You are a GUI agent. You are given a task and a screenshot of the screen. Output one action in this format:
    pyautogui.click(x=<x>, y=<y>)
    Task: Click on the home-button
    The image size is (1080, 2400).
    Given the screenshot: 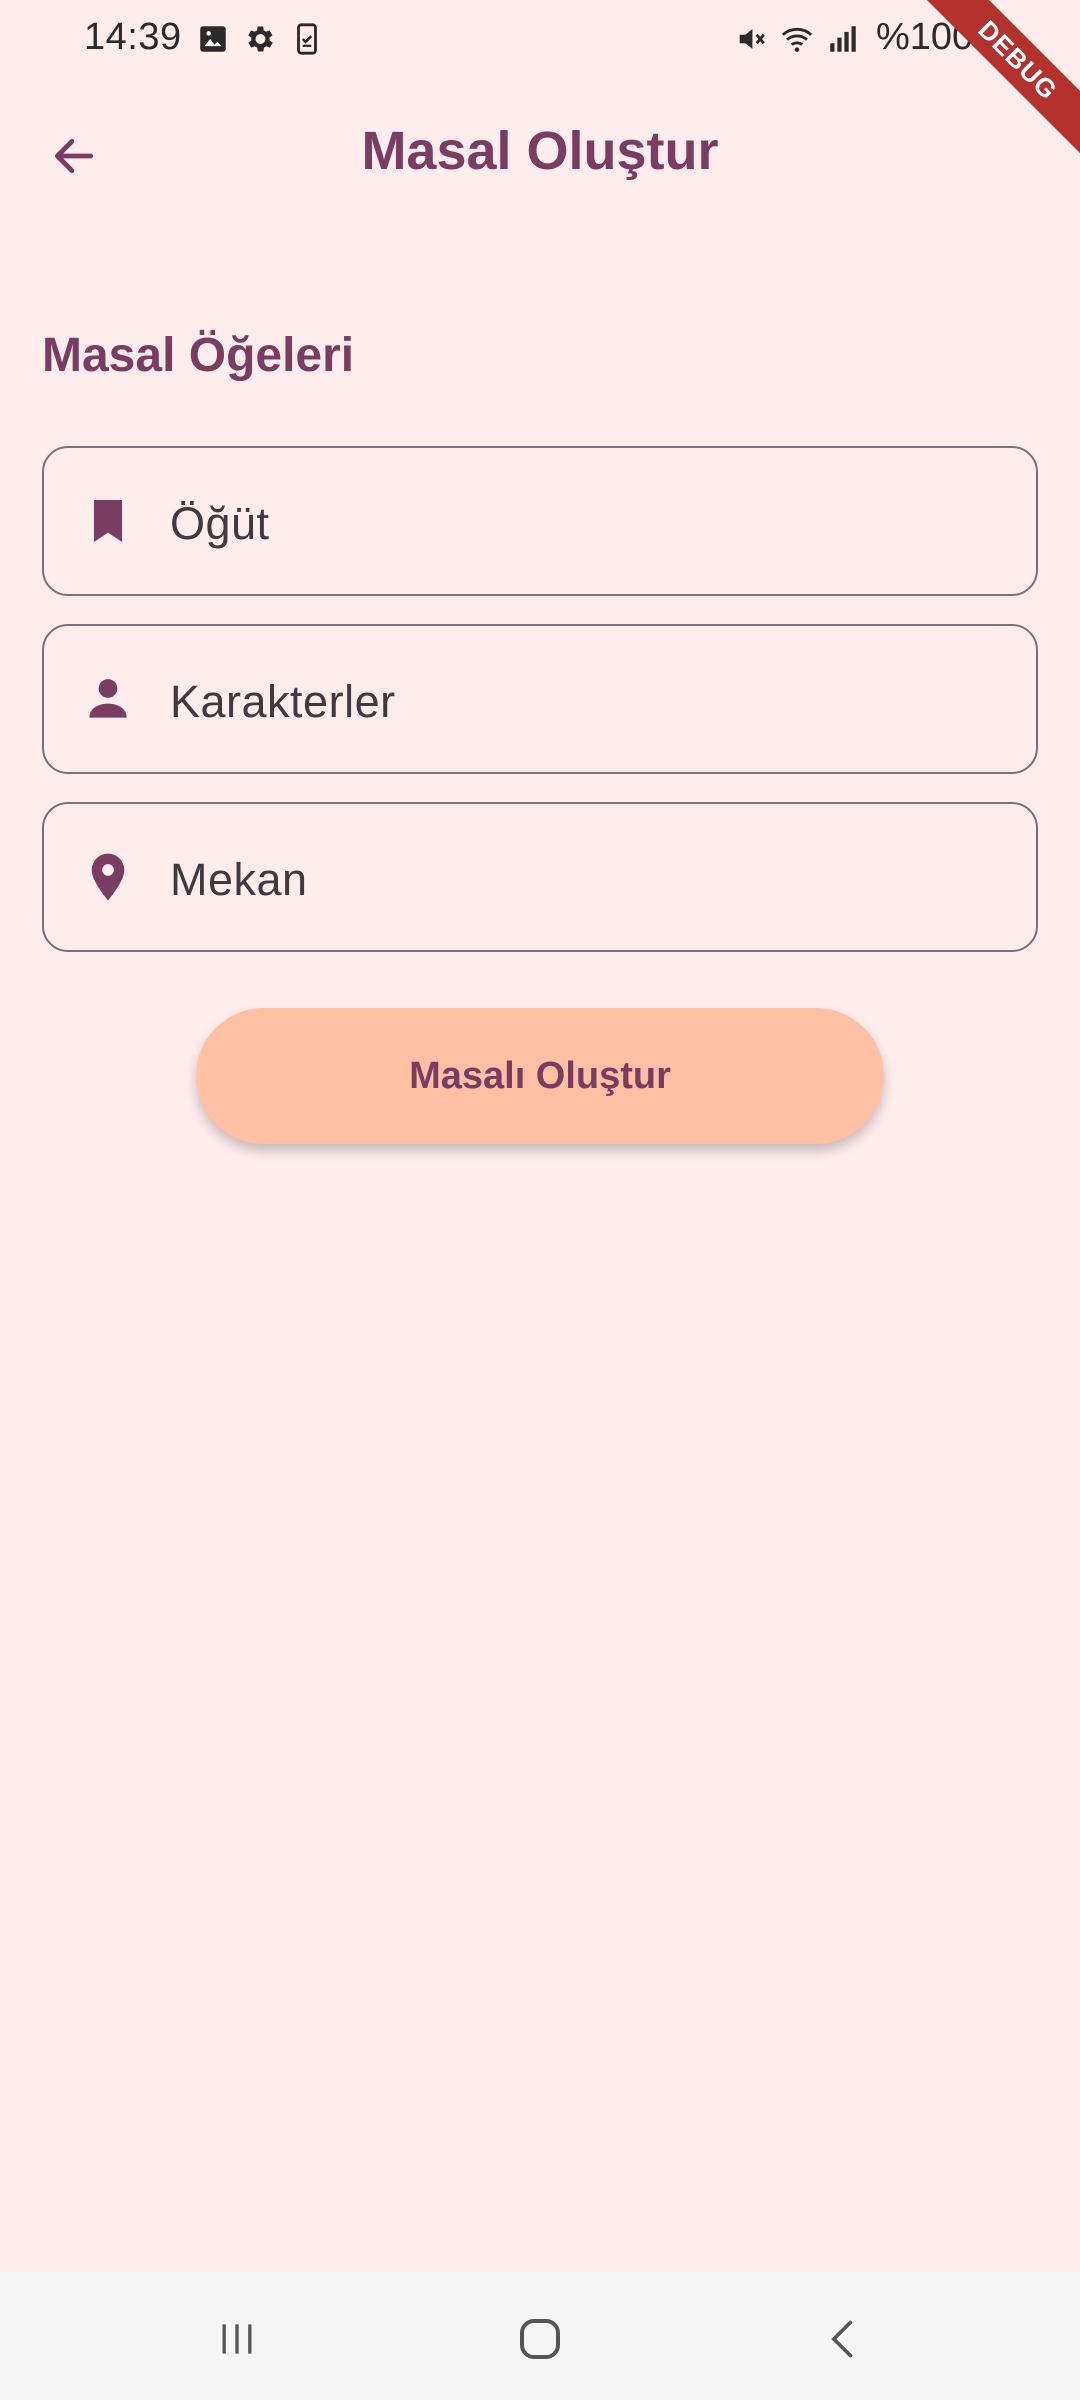 What is the action you would take?
    pyautogui.click(x=540, y=2339)
    